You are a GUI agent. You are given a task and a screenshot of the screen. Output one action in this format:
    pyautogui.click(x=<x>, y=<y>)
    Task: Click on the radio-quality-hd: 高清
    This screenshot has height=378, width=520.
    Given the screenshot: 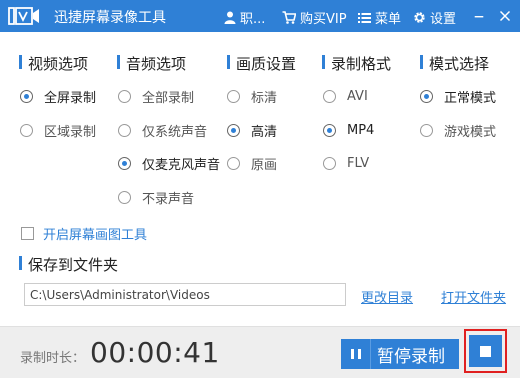 What is the action you would take?
    pyautogui.click(x=252, y=130)
    